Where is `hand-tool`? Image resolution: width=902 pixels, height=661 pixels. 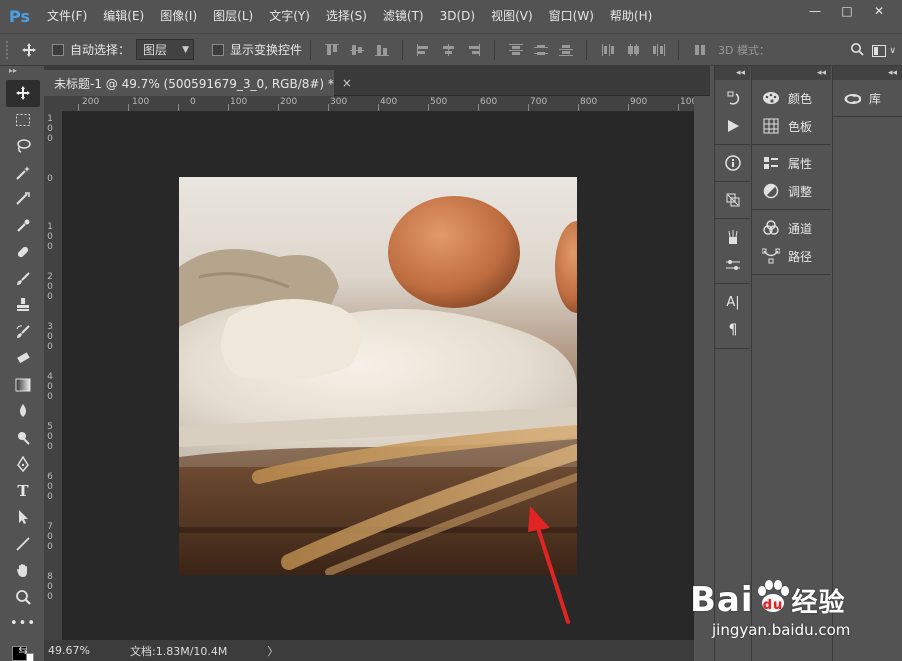 hand-tool is located at coordinates (23, 570).